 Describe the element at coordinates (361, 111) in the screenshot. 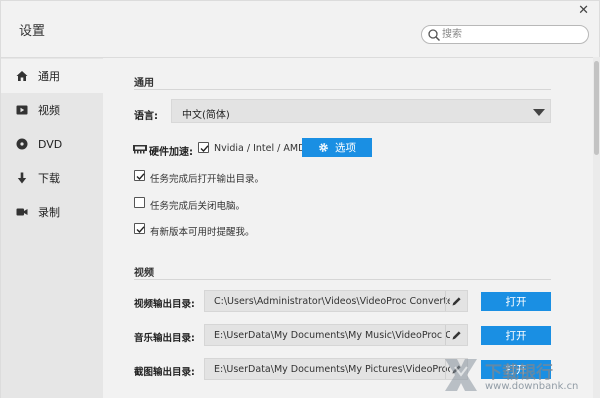

I see `language-select: 中文(简体)` at that location.